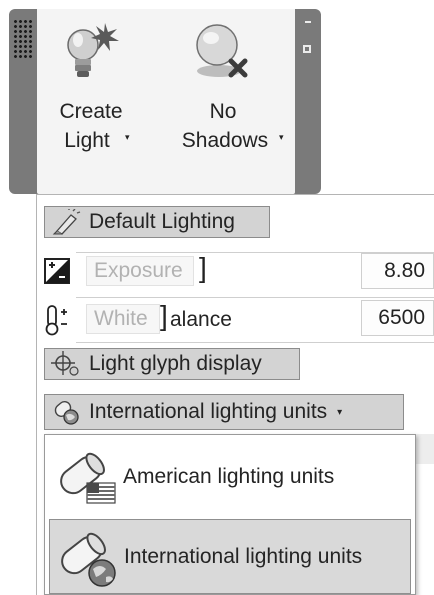 The width and height of the screenshot is (434, 595). What do you see at coordinates (88, 478) in the screenshot?
I see `american-flag-light-icon` at bounding box center [88, 478].